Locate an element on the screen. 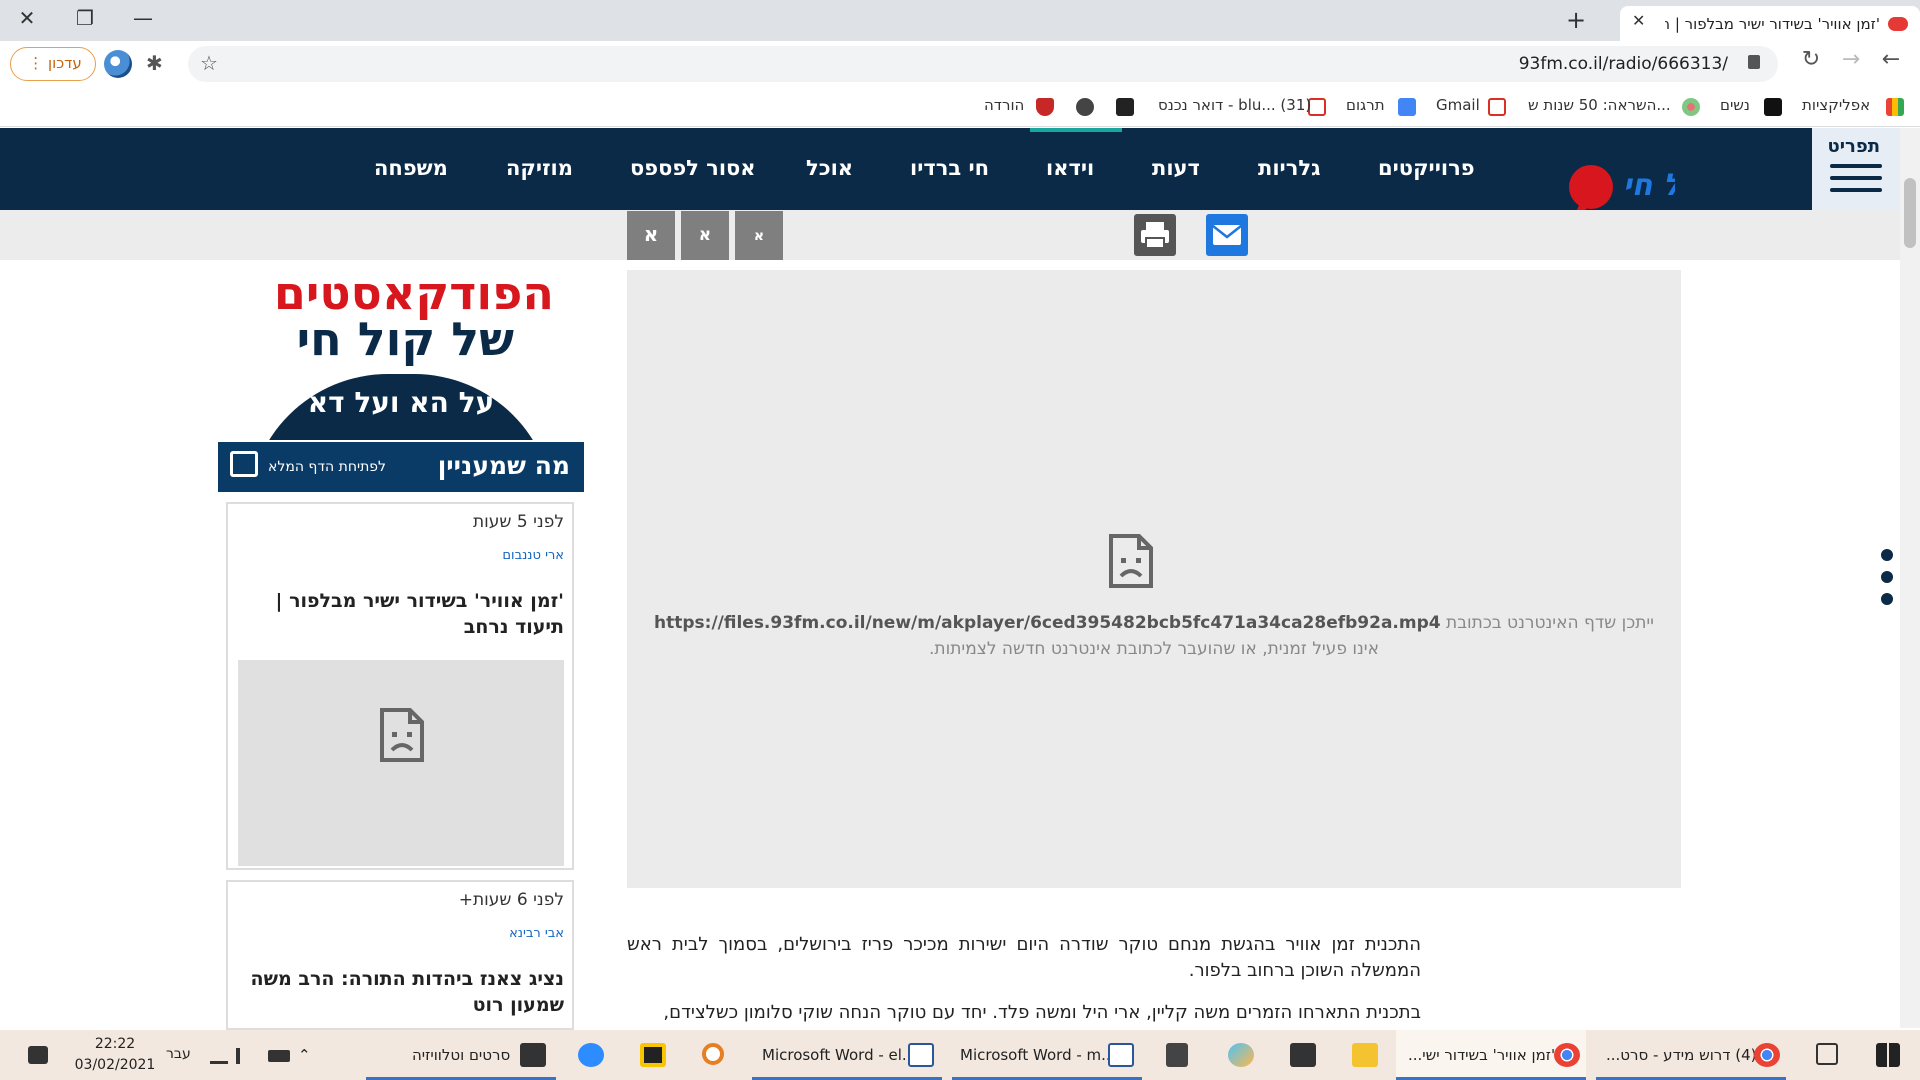 The height and width of the screenshot is (1080, 1920). scrollbar-thumb is located at coordinates (1910, 213).